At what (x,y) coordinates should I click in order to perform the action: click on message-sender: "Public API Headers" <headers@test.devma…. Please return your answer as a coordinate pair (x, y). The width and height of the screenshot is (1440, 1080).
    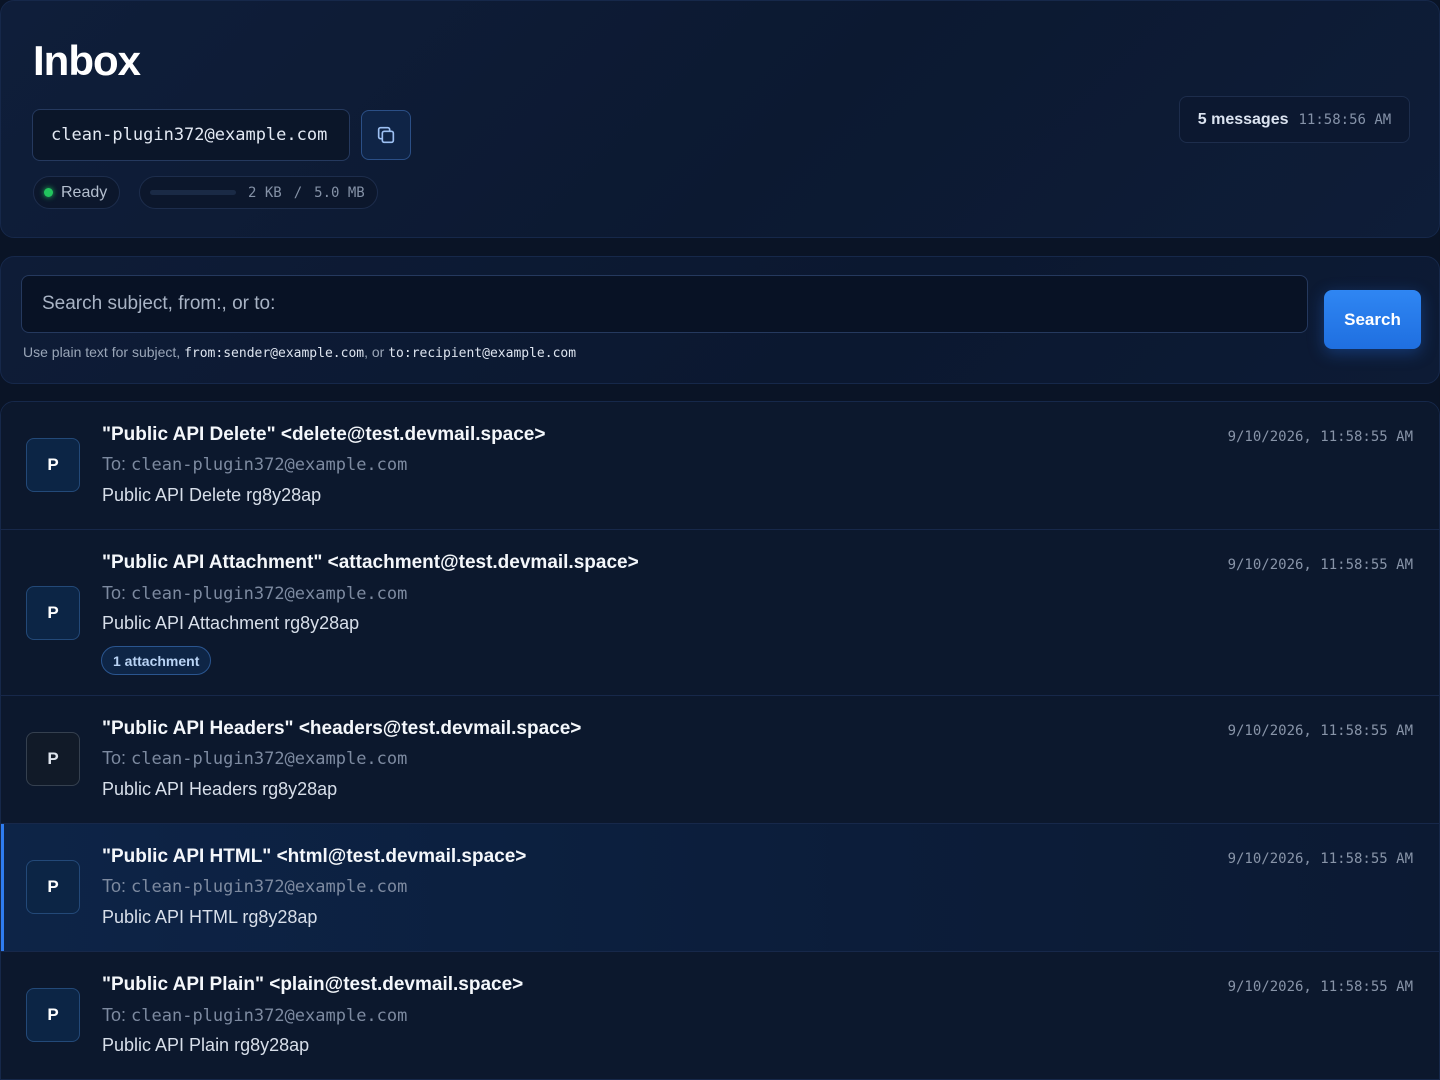
    Looking at the image, I should click on (342, 728).